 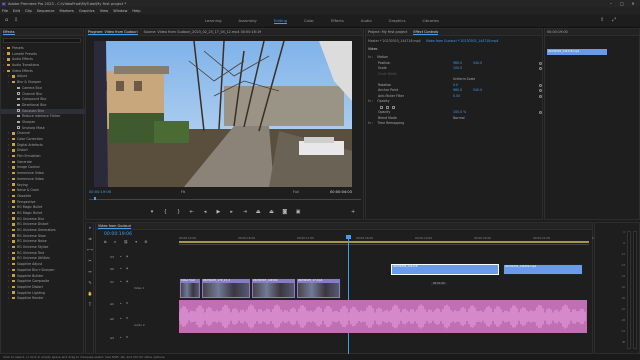 I want to click on tab-program: Program: Video from Gudauri, so click(x=113, y=32).